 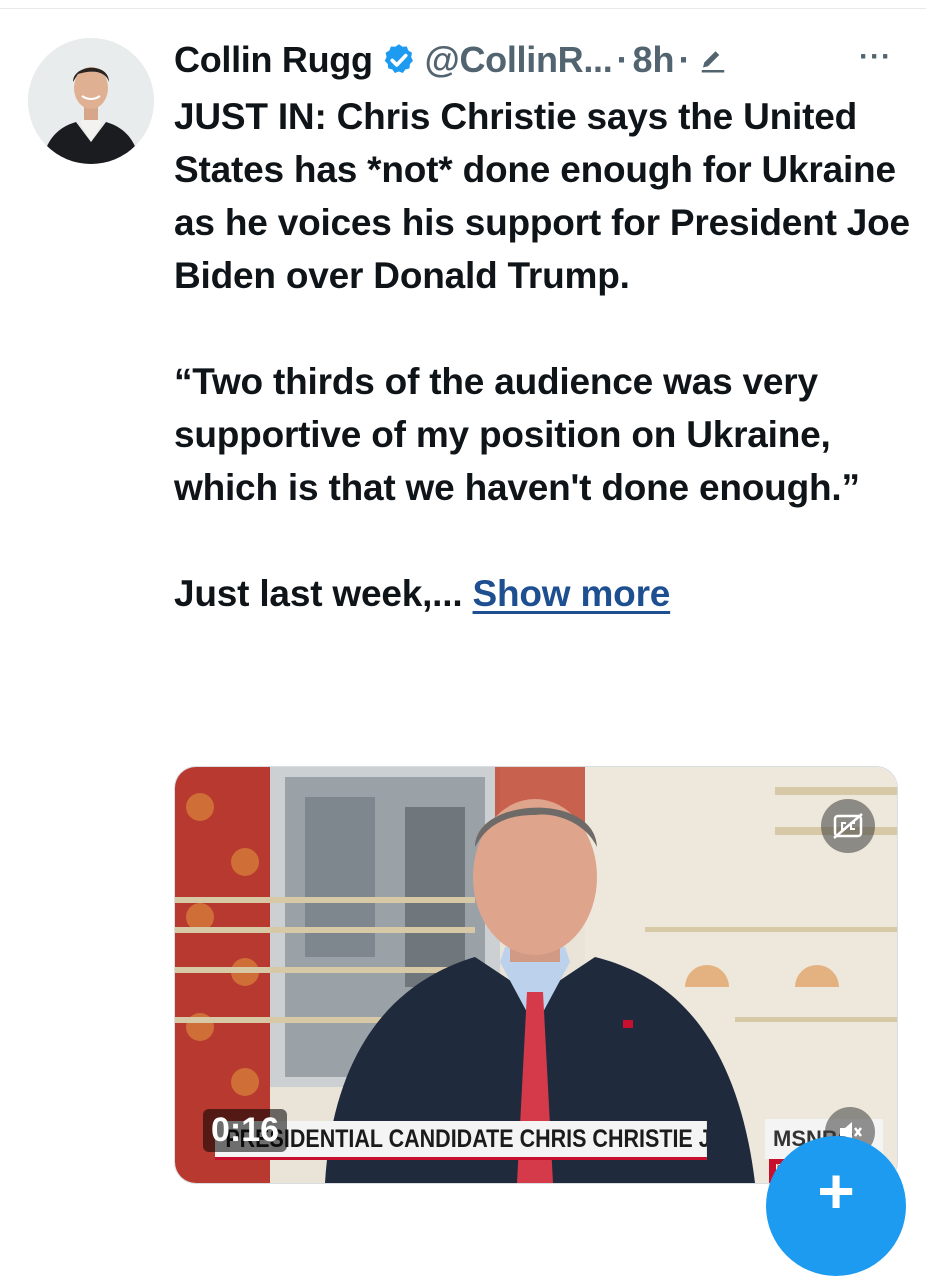 I want to click on avatar-photo, so click(x=91, y=101).